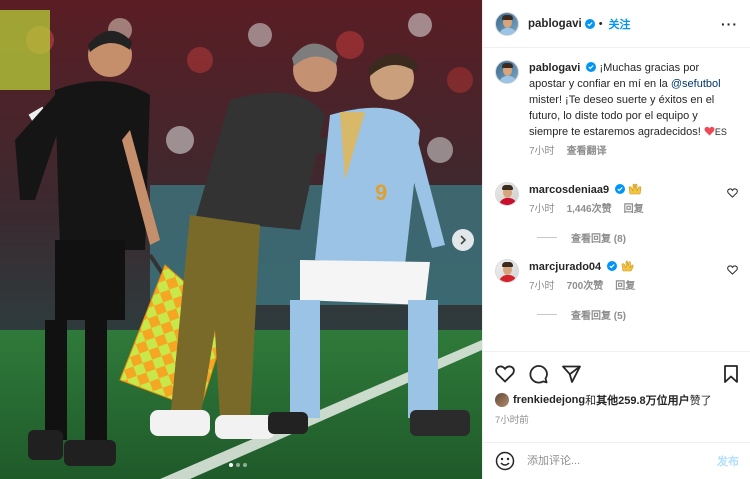 This screenshot has width=750, height=479. Describe the element at coordinates (507, 72) in the screenshot. I see `caption-avatar` at that location.